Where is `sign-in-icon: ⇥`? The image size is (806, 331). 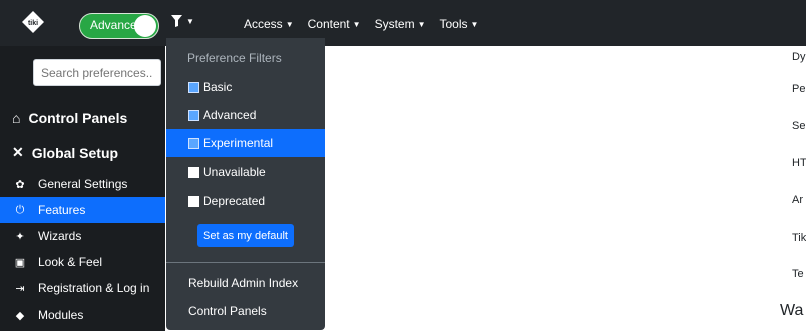
sign-in-icon: ⇥ is located at coordinates (20, 288).